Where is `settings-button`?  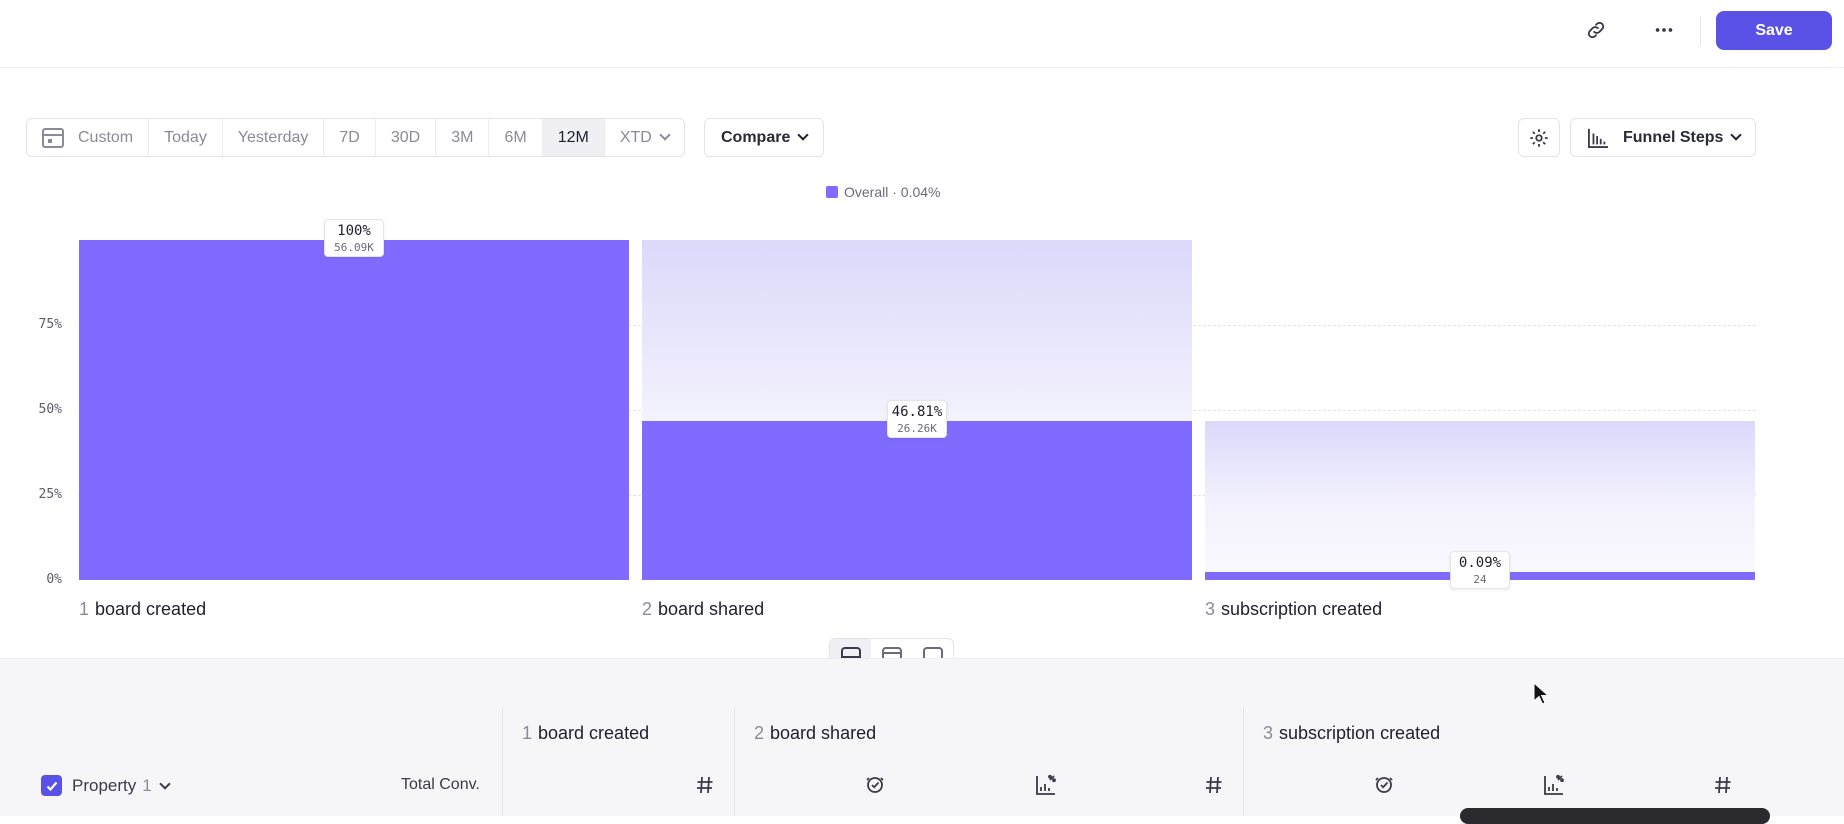
settings-button is located at coordinates (1539, 137).